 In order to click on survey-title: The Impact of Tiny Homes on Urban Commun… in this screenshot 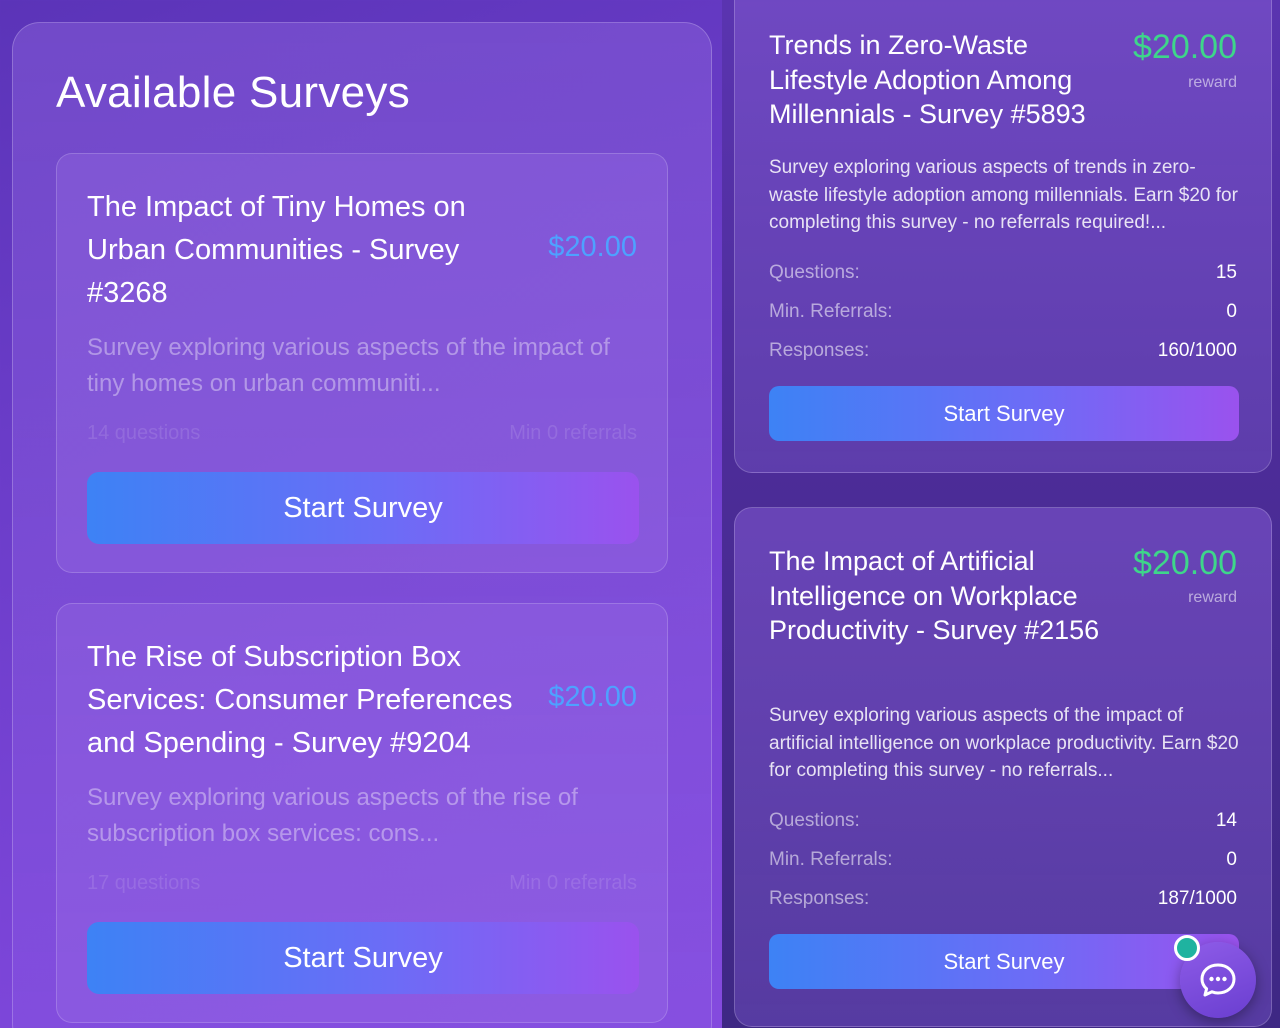, I will do `click(276, 250)`.